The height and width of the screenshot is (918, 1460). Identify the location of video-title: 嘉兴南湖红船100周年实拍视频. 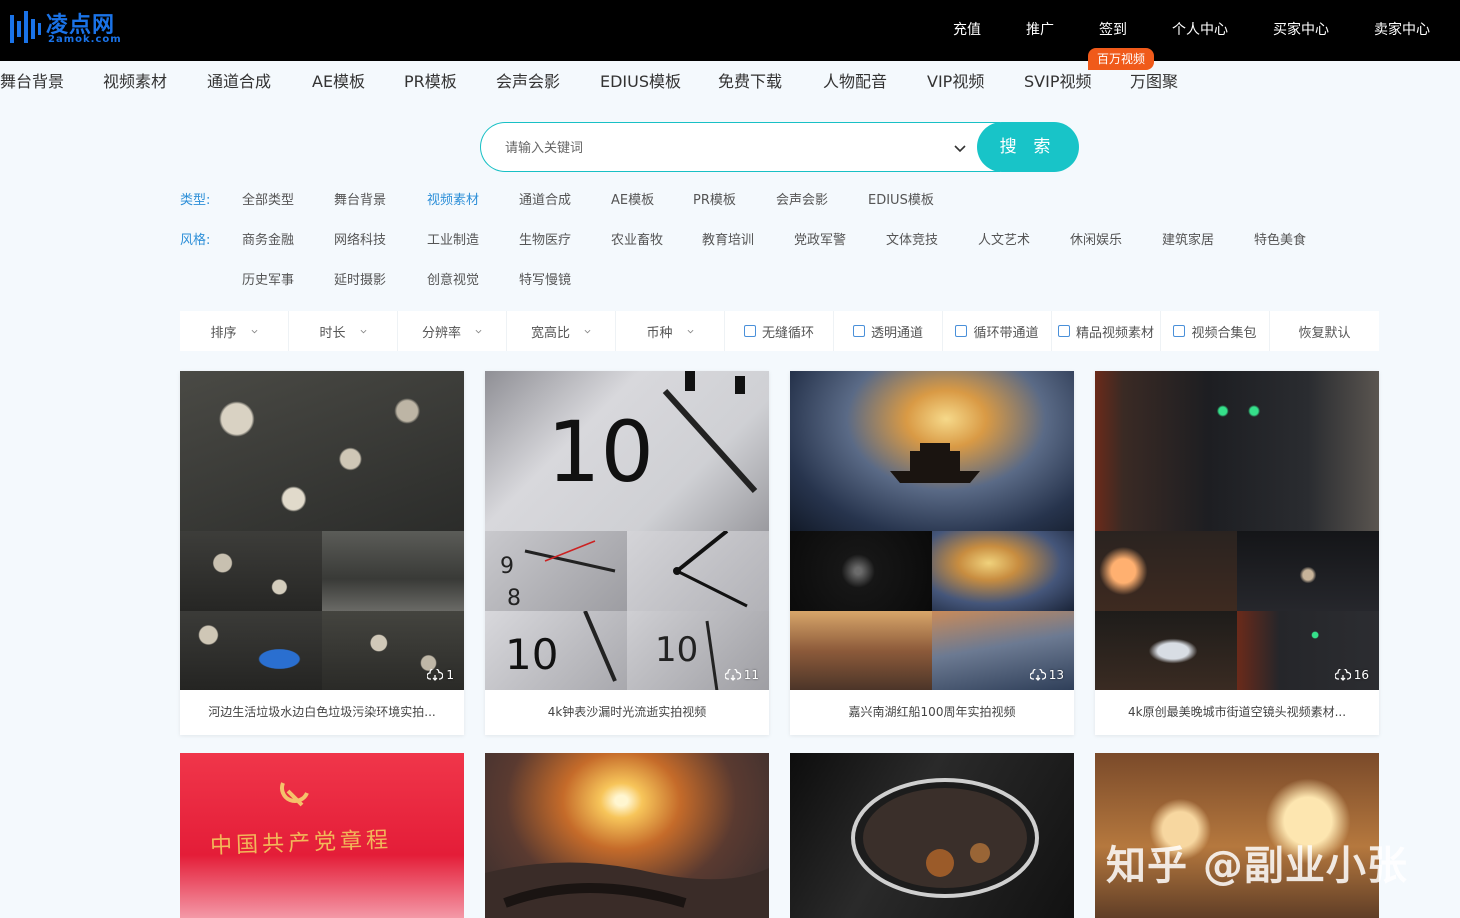
(932, 712).